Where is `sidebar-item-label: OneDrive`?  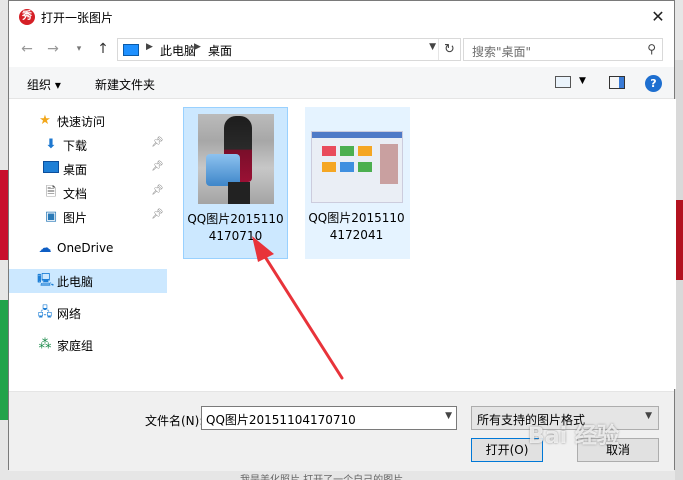
sidebar-item-label: OneDrive is located at coordinates (85, 248).